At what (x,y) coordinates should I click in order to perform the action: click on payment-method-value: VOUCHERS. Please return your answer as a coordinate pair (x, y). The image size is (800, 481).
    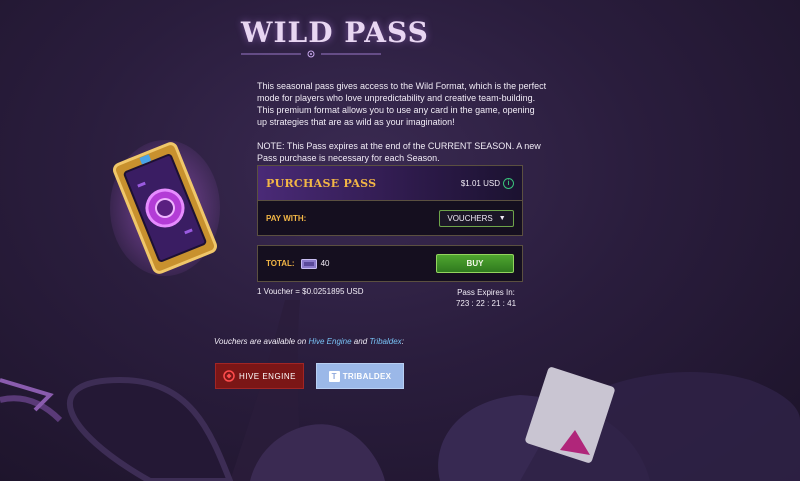
    Looking at the image, I should click on (470, 218).